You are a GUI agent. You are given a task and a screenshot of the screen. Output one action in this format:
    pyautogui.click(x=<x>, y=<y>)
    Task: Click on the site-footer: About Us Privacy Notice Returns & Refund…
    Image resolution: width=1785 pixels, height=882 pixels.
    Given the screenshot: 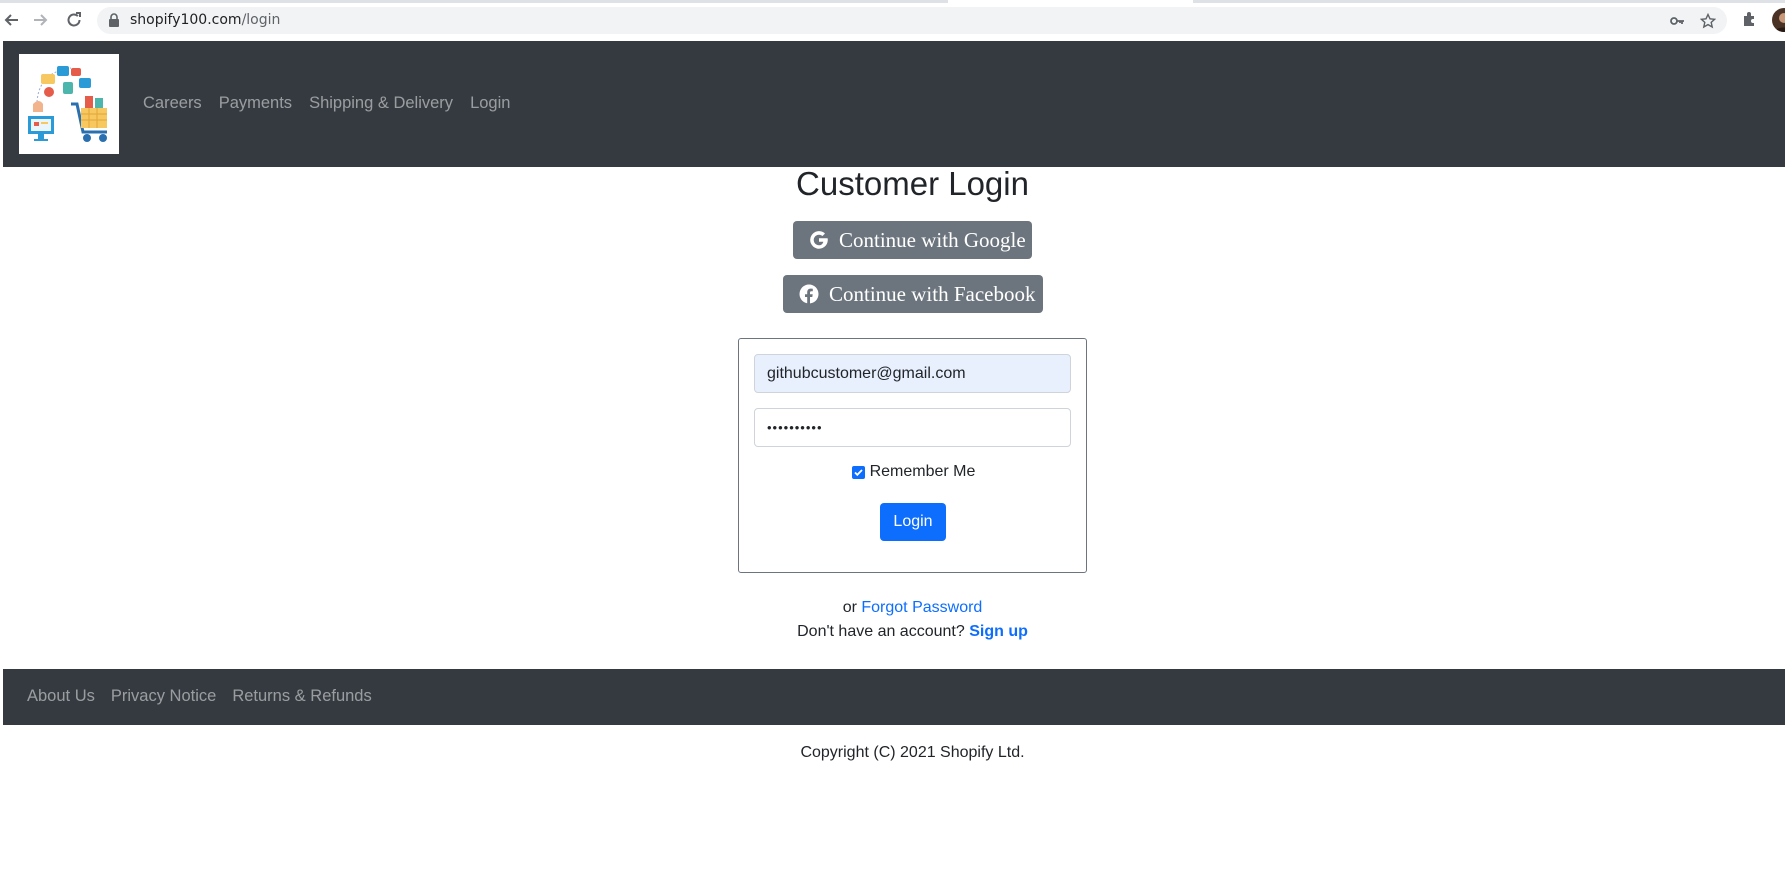 What is the action you would take?
    pyautogui.click(x=894, y=697)
    